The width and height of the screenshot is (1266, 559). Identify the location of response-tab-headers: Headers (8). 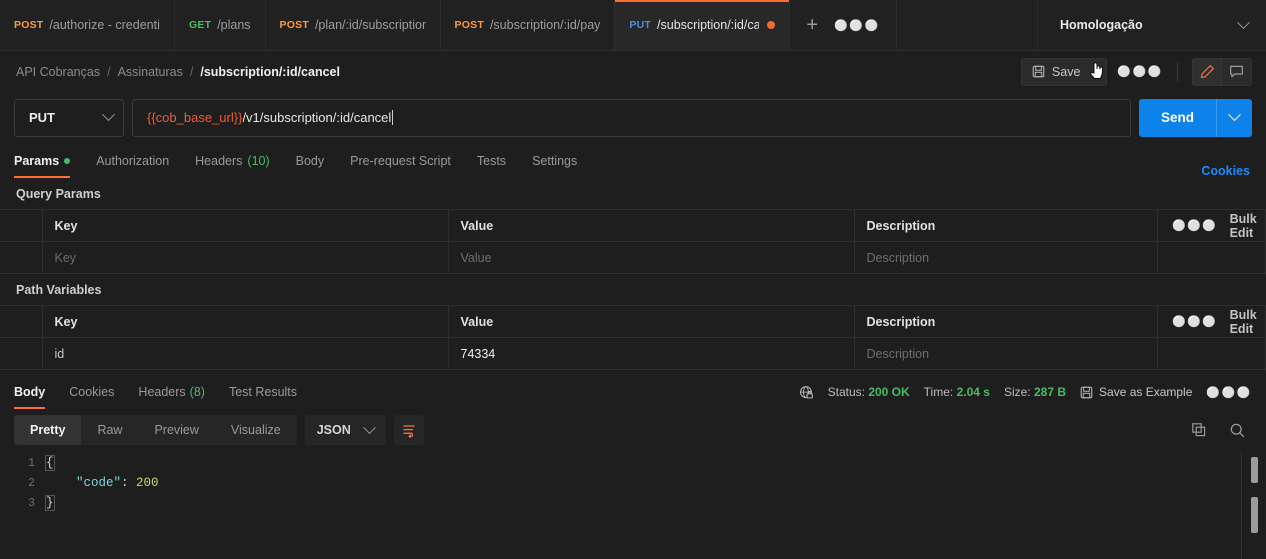
(171, 392).